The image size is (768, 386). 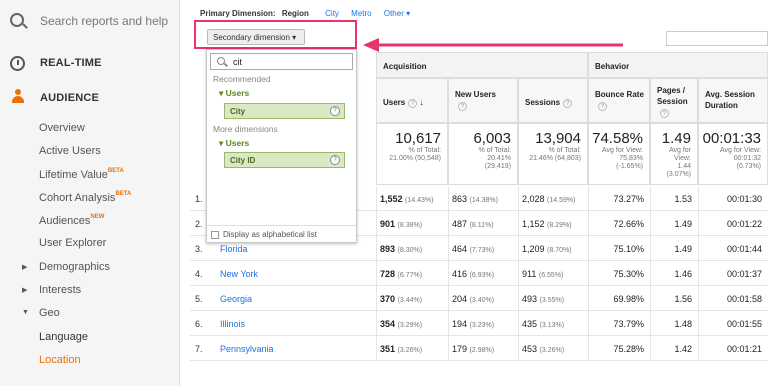 I want to click on row-new-users: 204 (3.40%), so click(x=473, y=299).